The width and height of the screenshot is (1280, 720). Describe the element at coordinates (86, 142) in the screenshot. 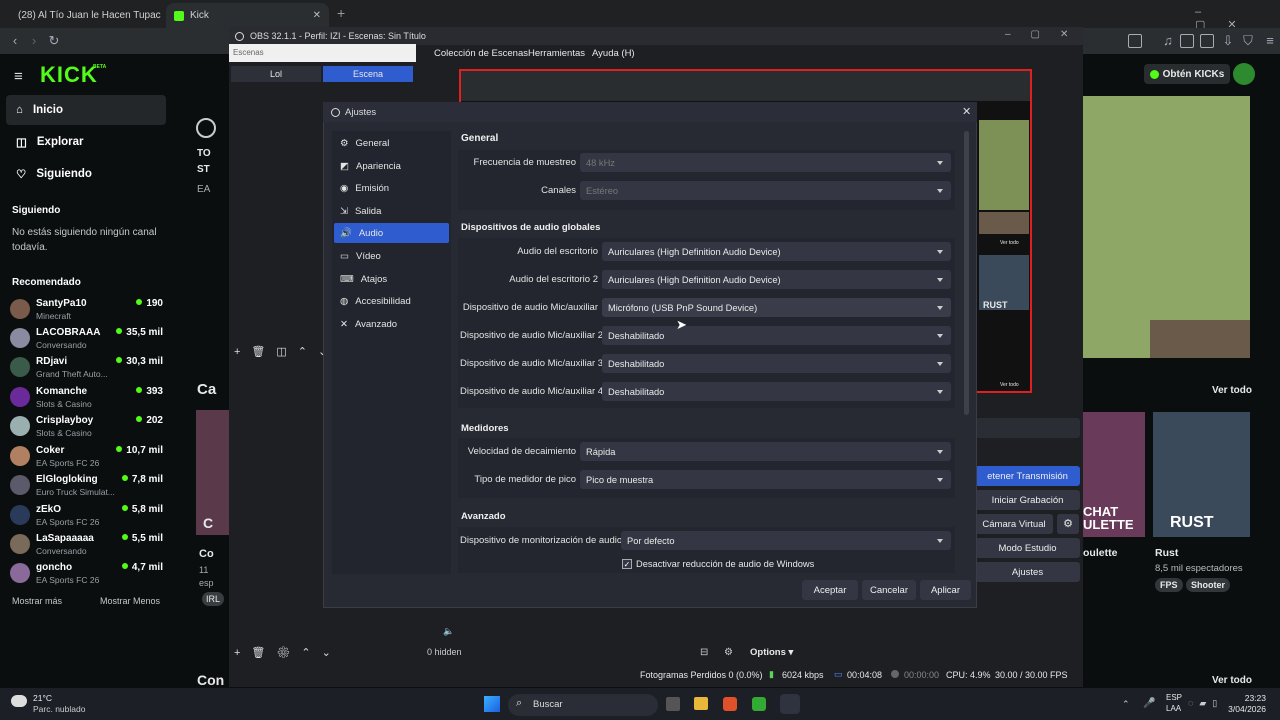

I see `nav-explorar: ◫ Explorar` at that location.